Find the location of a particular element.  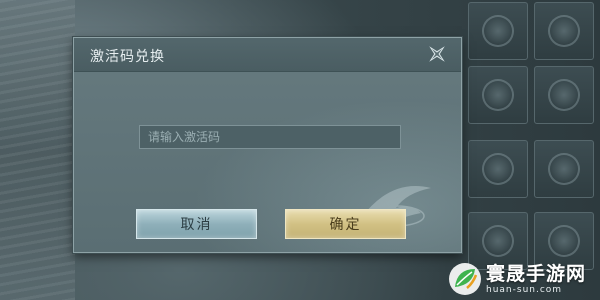

cancel-button: 取消 is located at coordinates (196, 224).